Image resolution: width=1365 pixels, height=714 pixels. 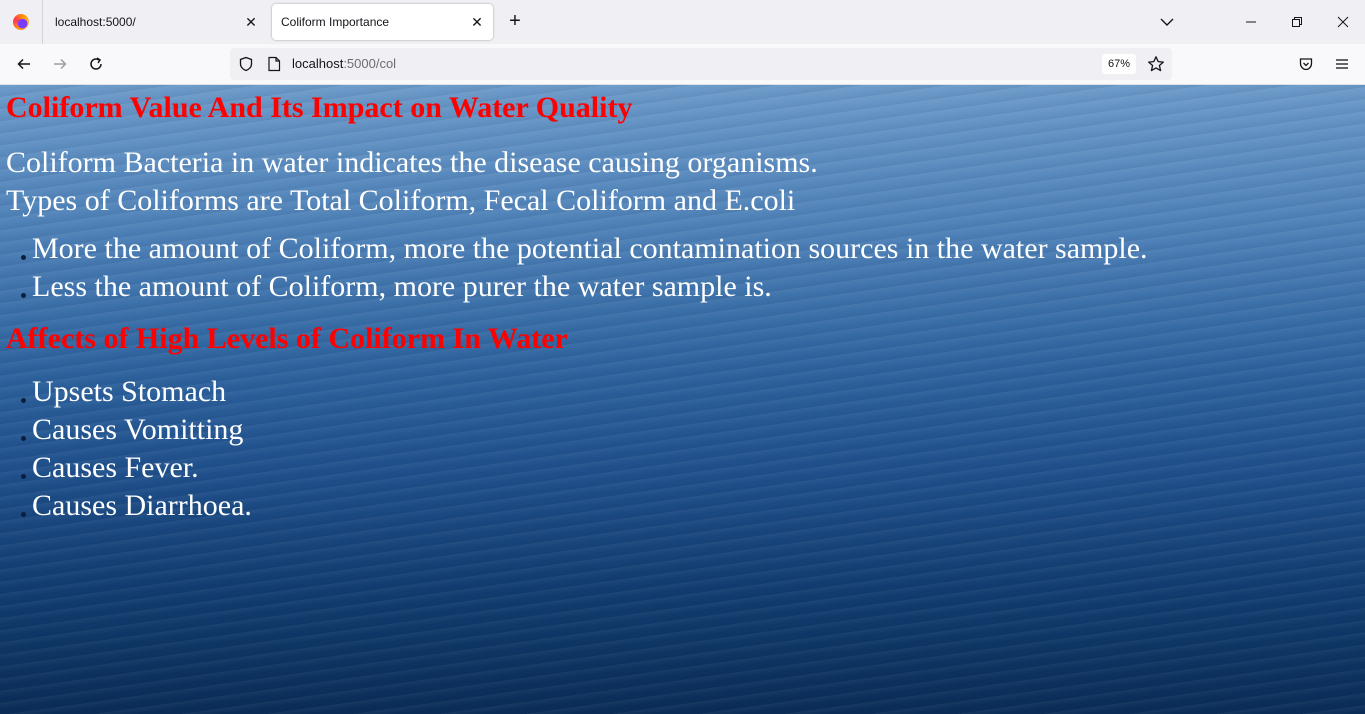 I want to click on navigation-toolbar: localhost:5000/col 67%, so click(x=682, y=64).